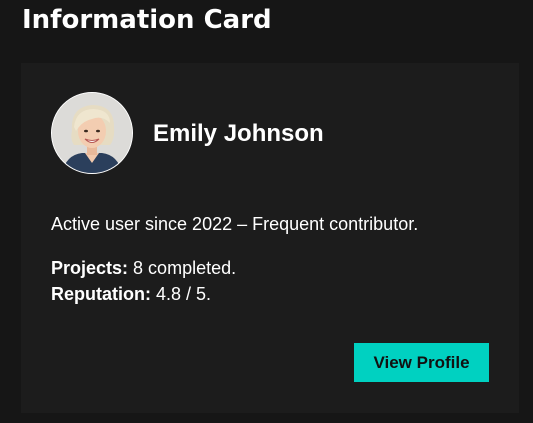 Image resolution: width=533 pixels, height=423 pixels. I want to click on stat-reputation: Reputation: 4.8 / 5., so click(143, 294).